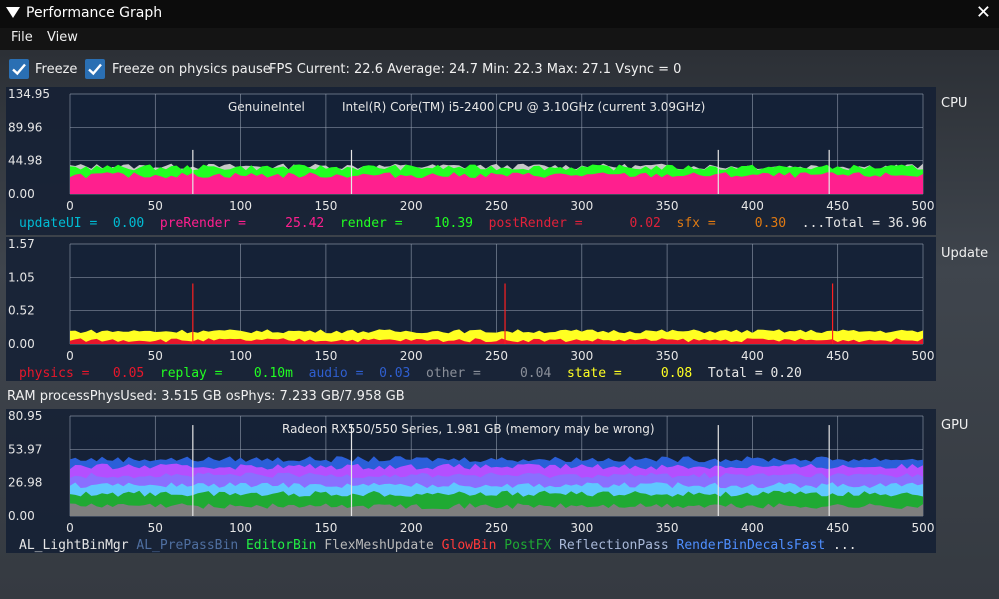 The width and height of the screenshot is (999, 599). I want to click on legend-series-name: EditorBin, so click(285, 545).